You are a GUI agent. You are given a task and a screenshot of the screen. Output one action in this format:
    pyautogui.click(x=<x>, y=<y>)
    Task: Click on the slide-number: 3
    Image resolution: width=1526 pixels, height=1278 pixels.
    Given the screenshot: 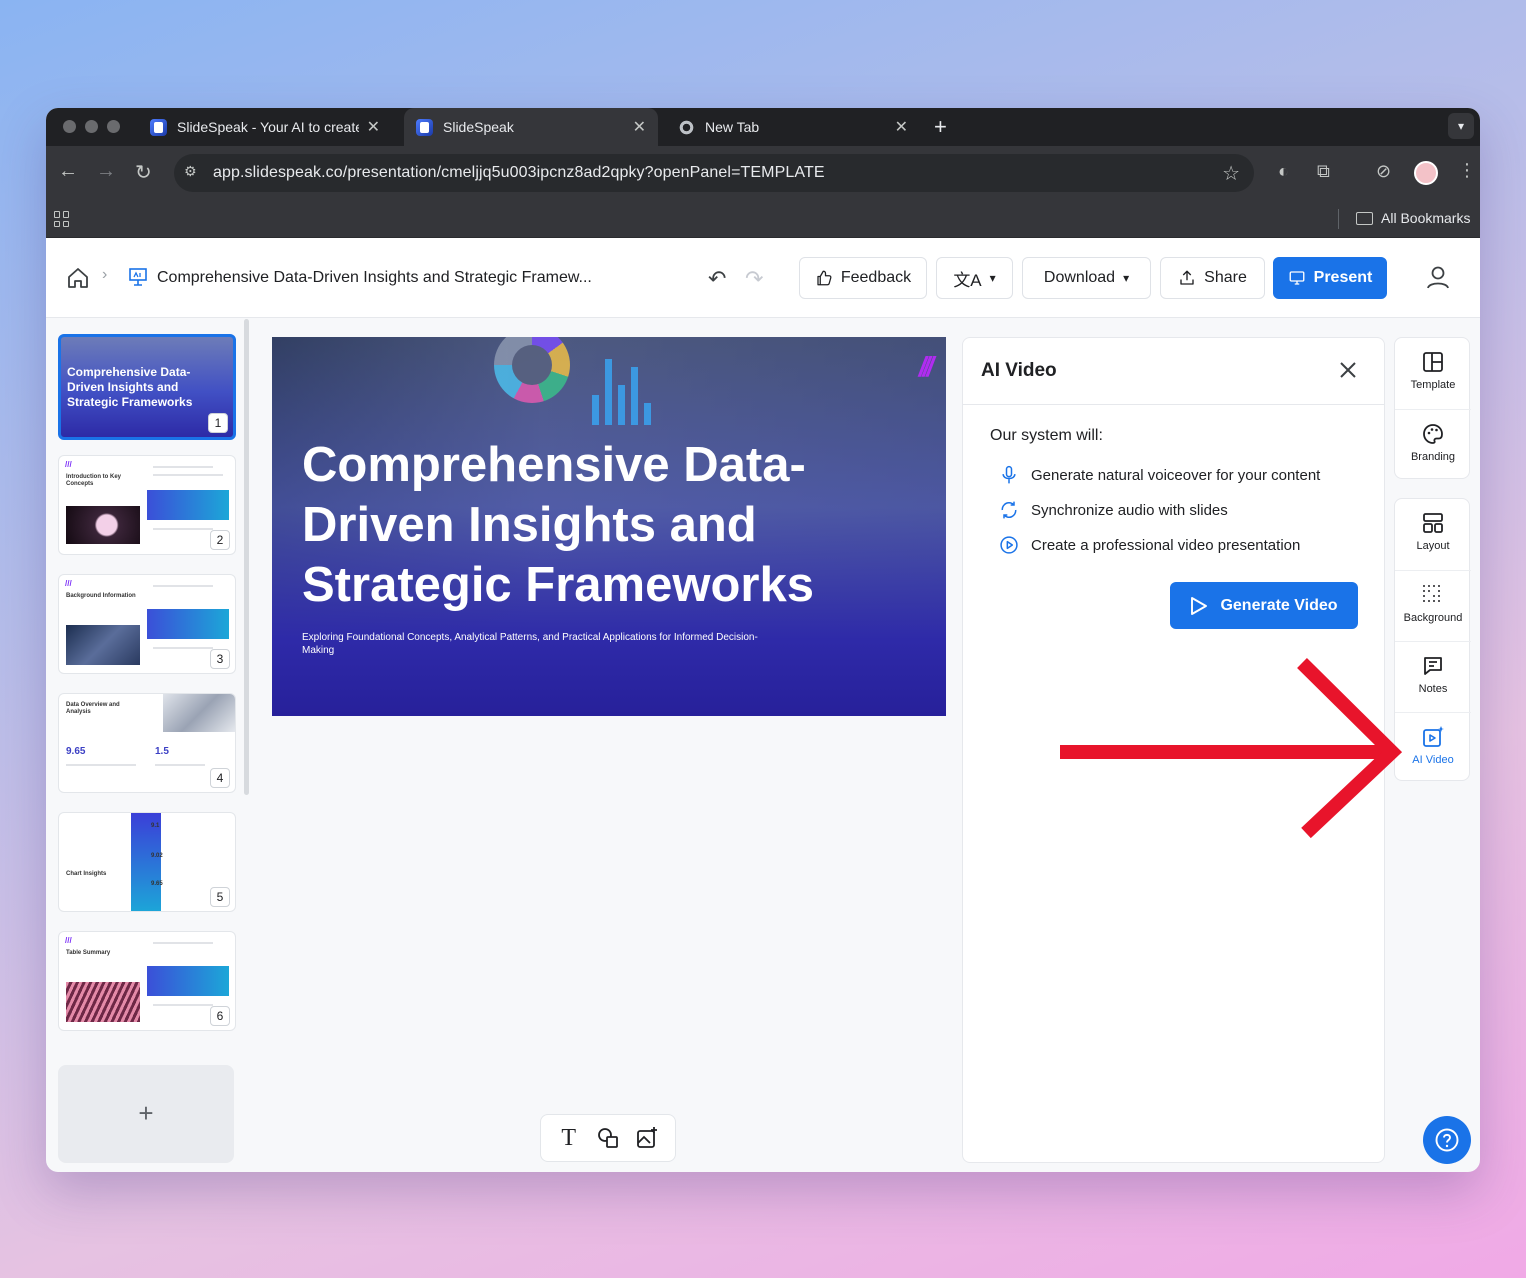 What is the action you would take?
    pyautogui.click(x=220, y=659)
    